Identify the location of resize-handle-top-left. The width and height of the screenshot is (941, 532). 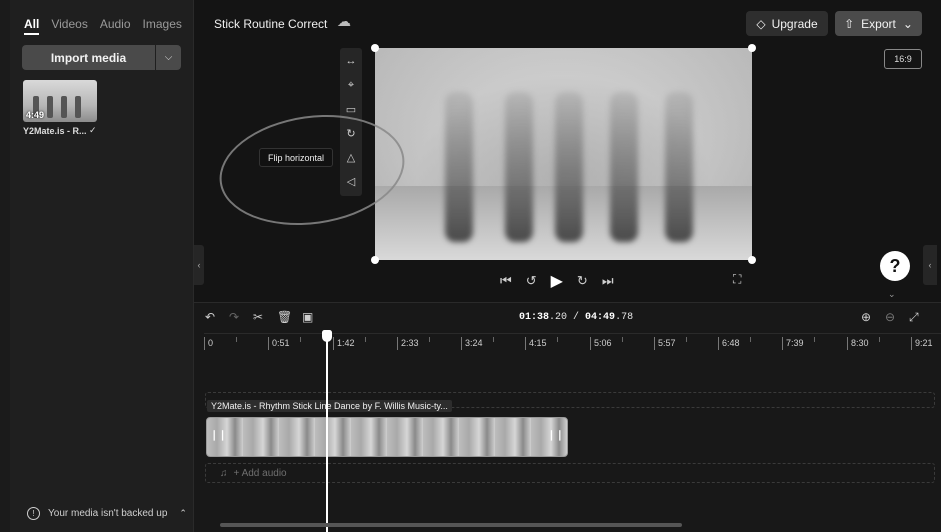
(375, 48).